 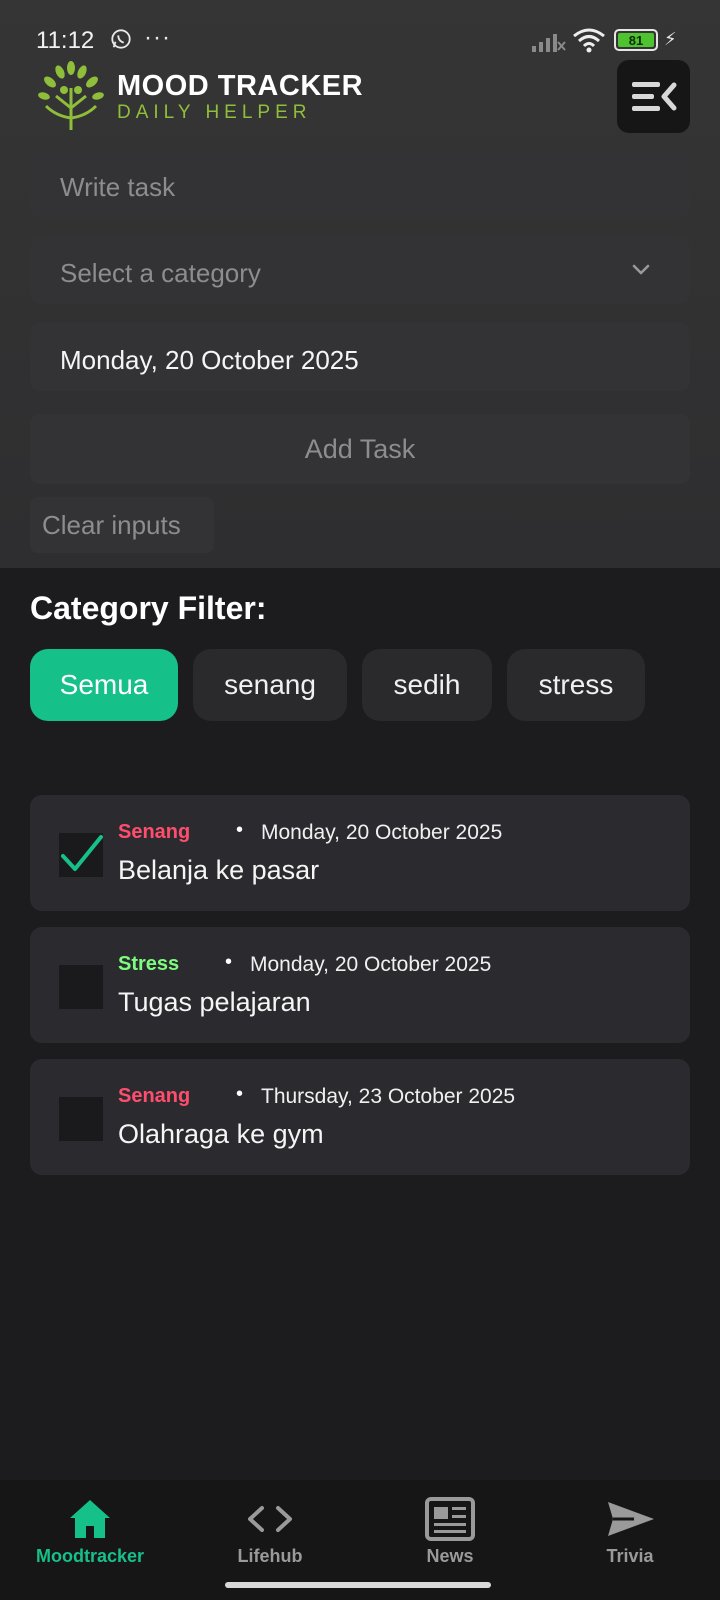 I want to click on nav-moodtracker: Moodtracker, so click(x=90, y=1535).